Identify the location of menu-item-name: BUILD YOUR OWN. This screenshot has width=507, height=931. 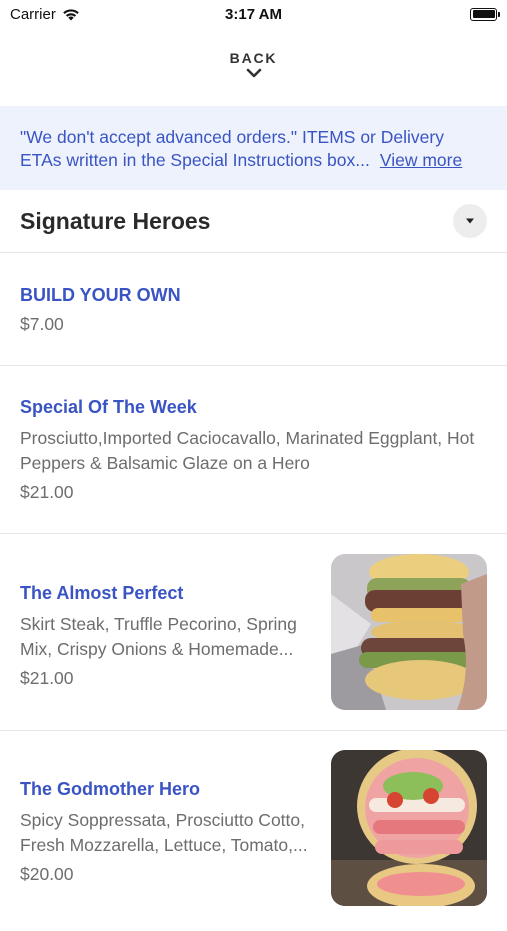
(100, 295).